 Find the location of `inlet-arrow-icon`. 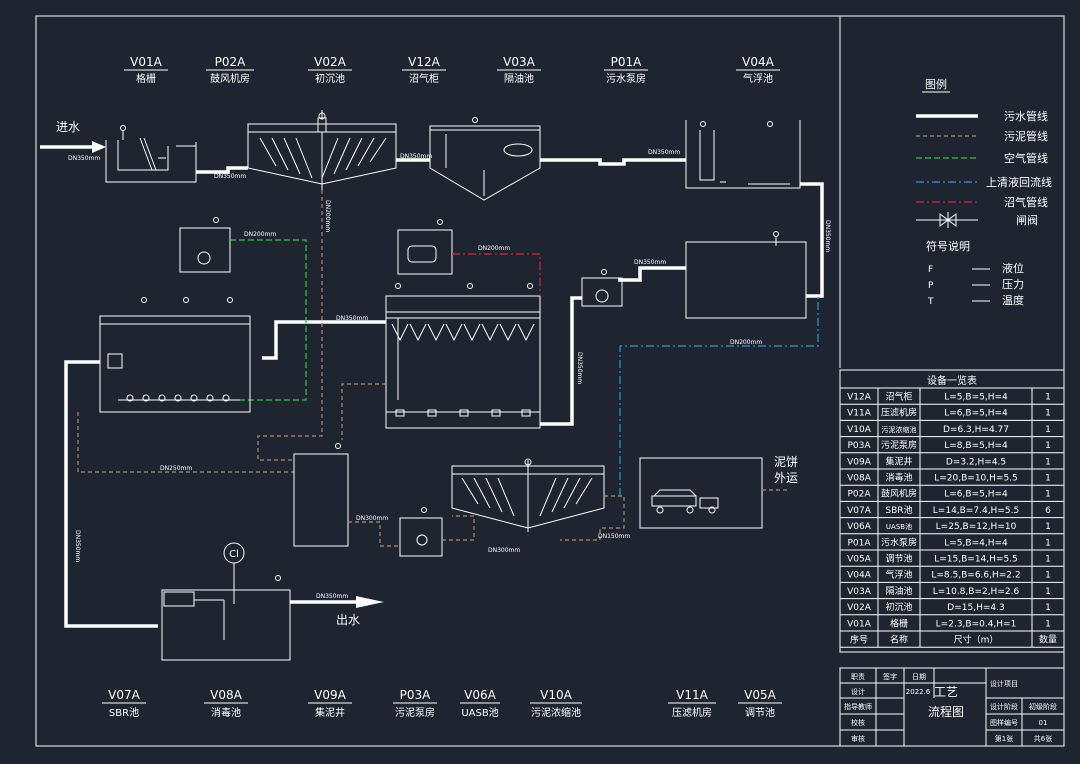

inlet-arrow-icon is located at coordinates (99, 147).